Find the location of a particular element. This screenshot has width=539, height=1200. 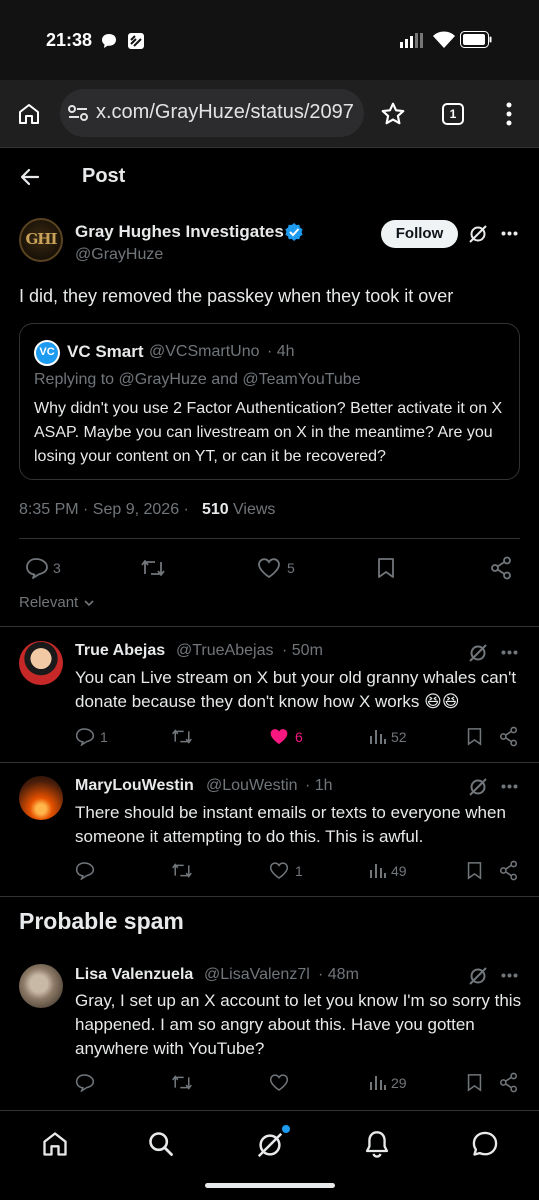

status-bar: 21:38 is located at coordinates (269, 40).